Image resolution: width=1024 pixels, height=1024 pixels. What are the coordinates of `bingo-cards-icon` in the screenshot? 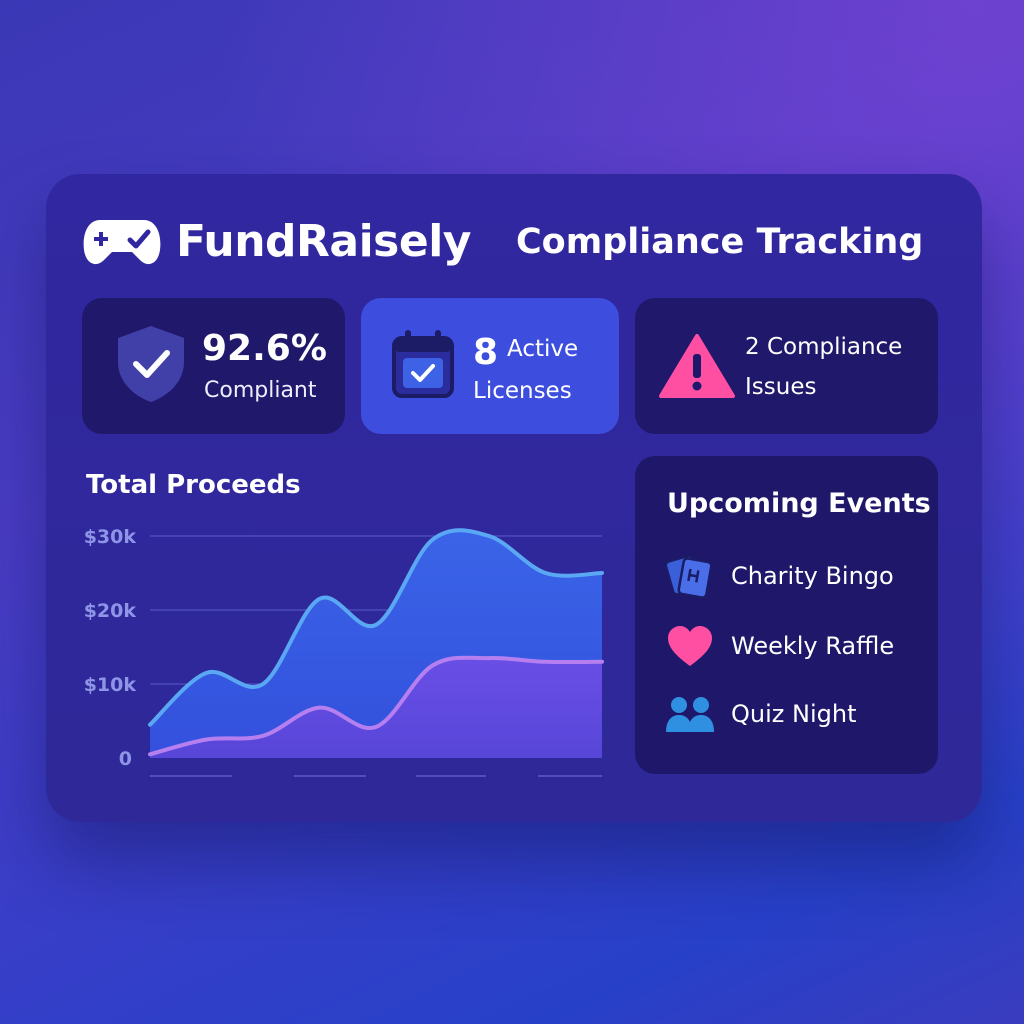 It's located at (689, 576).